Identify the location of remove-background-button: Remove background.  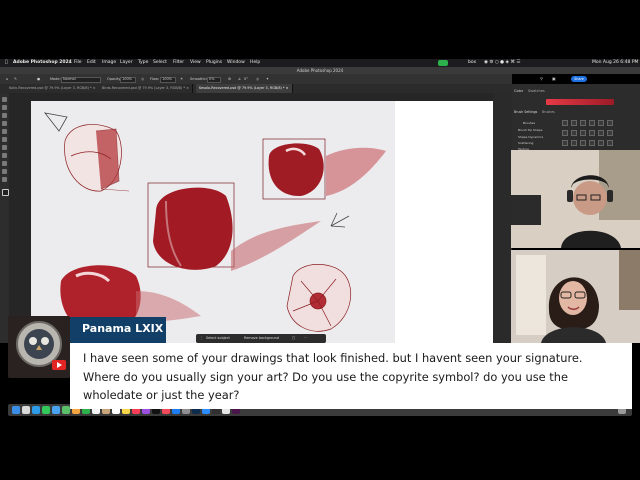
(261, 338).